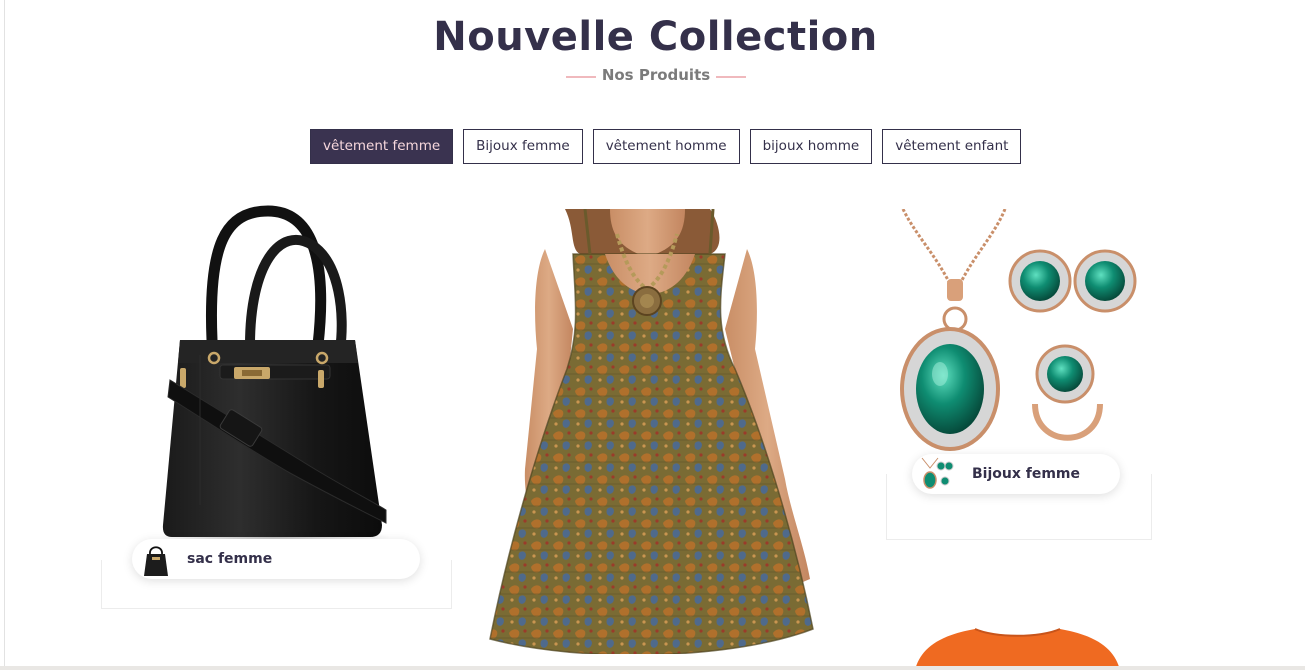 The width and height of the screenshot is (1305, 670). What do you see at coordinates (230, 559) in the screenshot?
I see `product-name-sac-femme: sac femme` at bounding box center [230, 559].